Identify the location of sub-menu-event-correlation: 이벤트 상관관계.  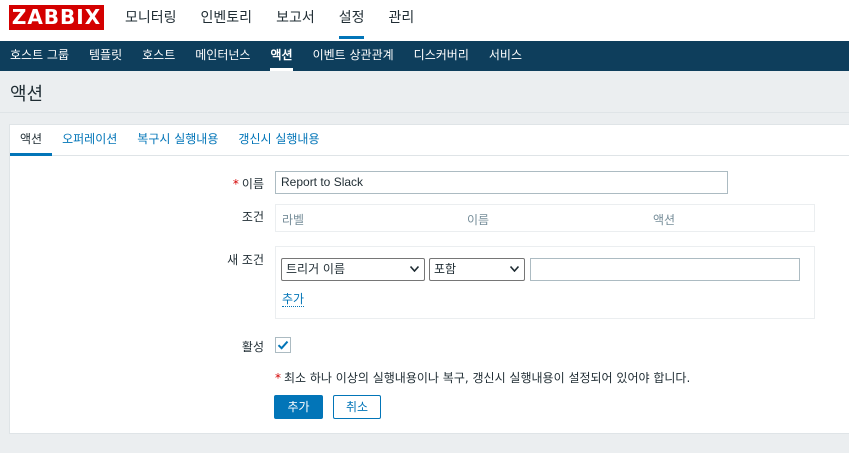
(353, 56).